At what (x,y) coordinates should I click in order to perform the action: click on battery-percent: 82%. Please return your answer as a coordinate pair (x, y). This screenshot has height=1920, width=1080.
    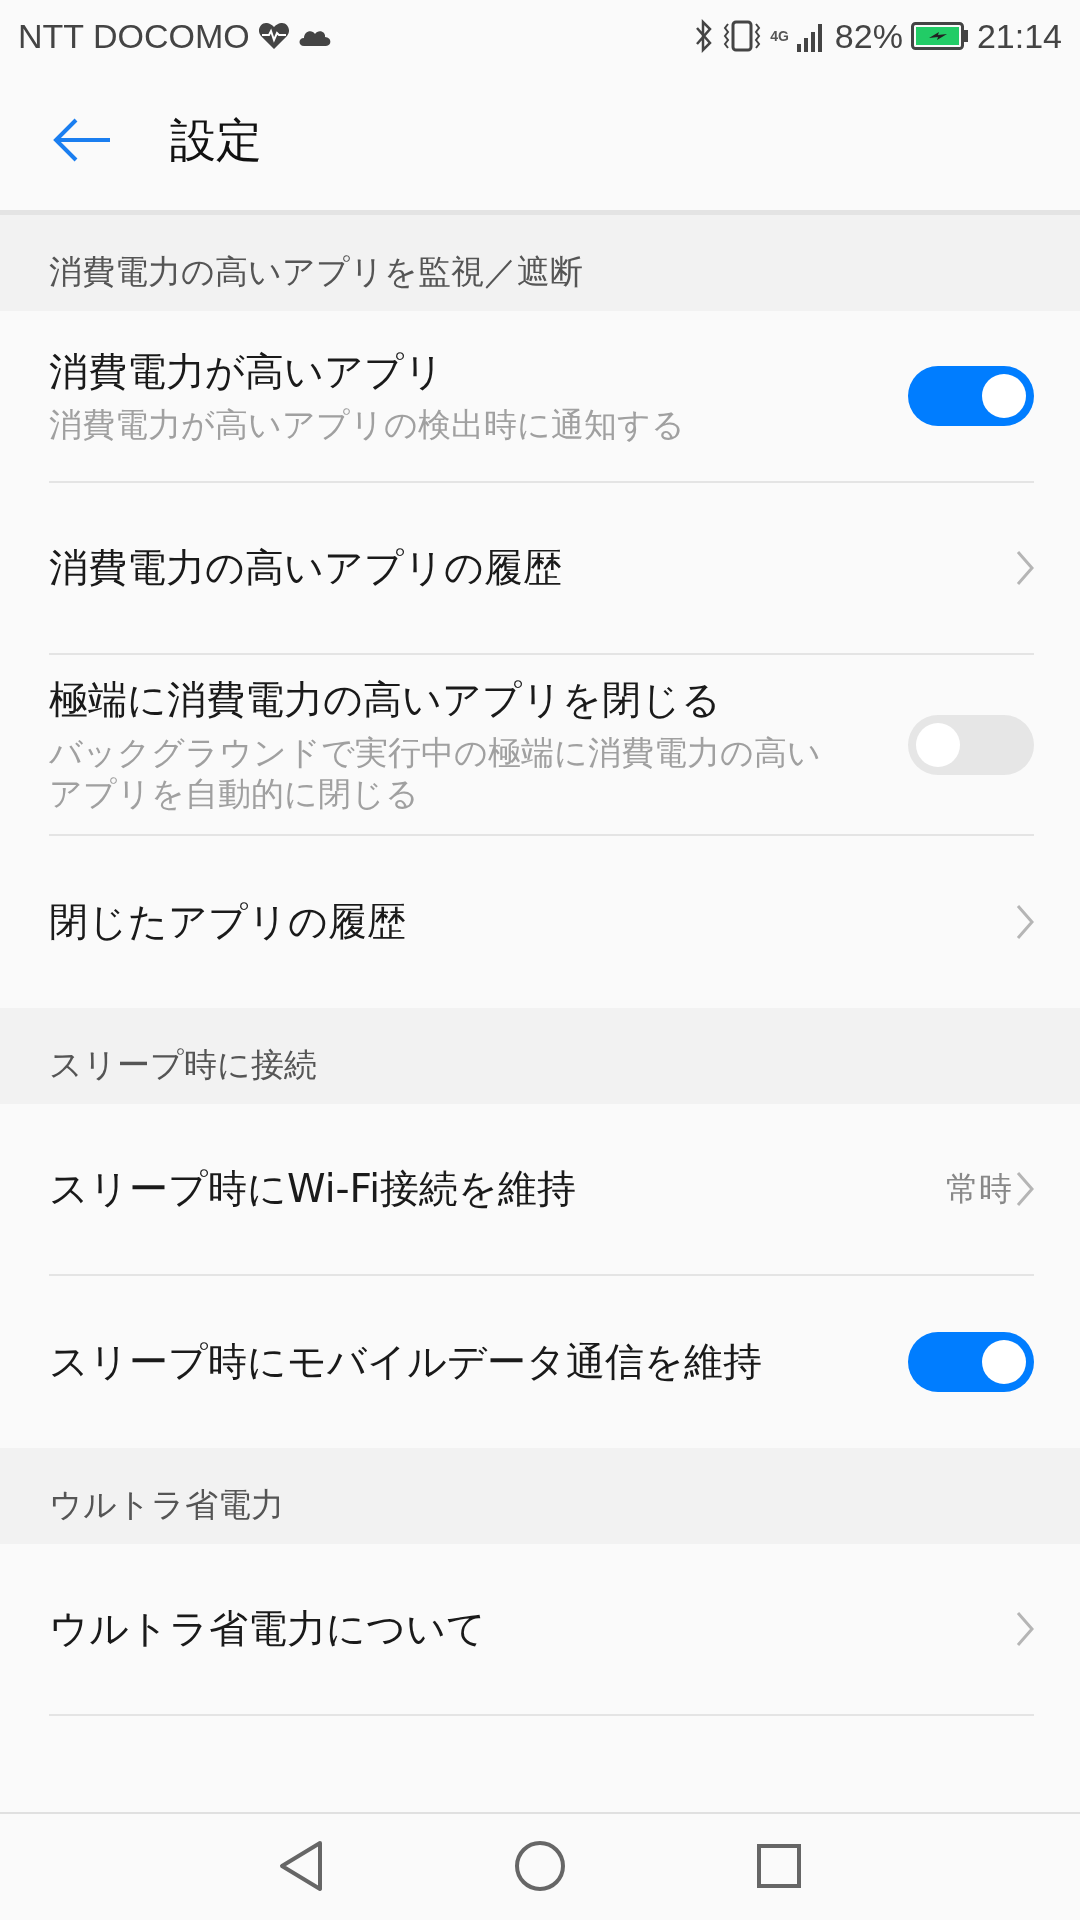
    Looking at the image, I should click on (868, 36).